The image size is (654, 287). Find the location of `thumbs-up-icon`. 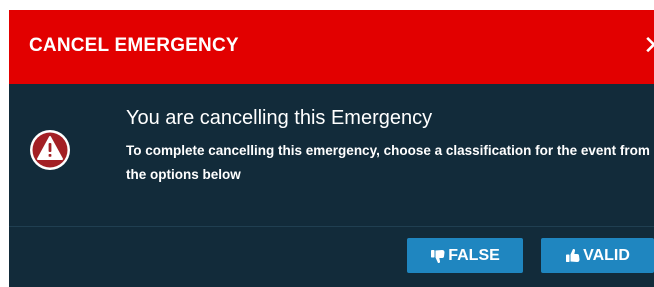

thumbs-up-icon is located at coordinates (573, 255).